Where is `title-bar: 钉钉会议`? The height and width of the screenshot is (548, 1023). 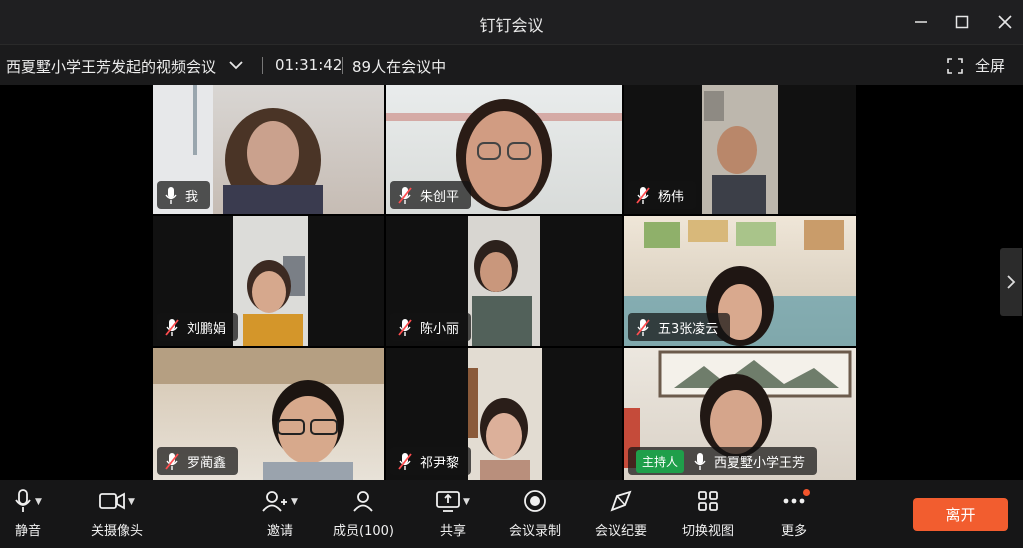 title-bar: 钉钉会议 is located at coordinates (511, 22).